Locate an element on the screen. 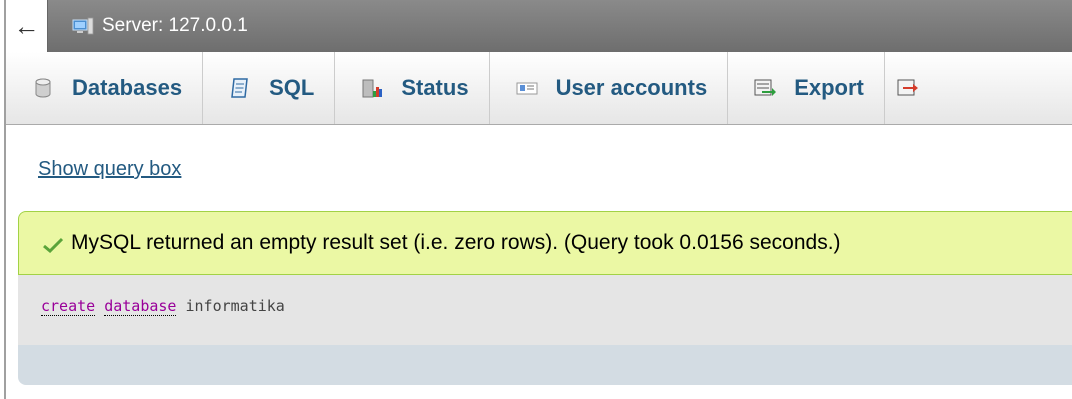 The image size is (1072, 399). tab-databases: Databases is located at coordinates (105, 88).